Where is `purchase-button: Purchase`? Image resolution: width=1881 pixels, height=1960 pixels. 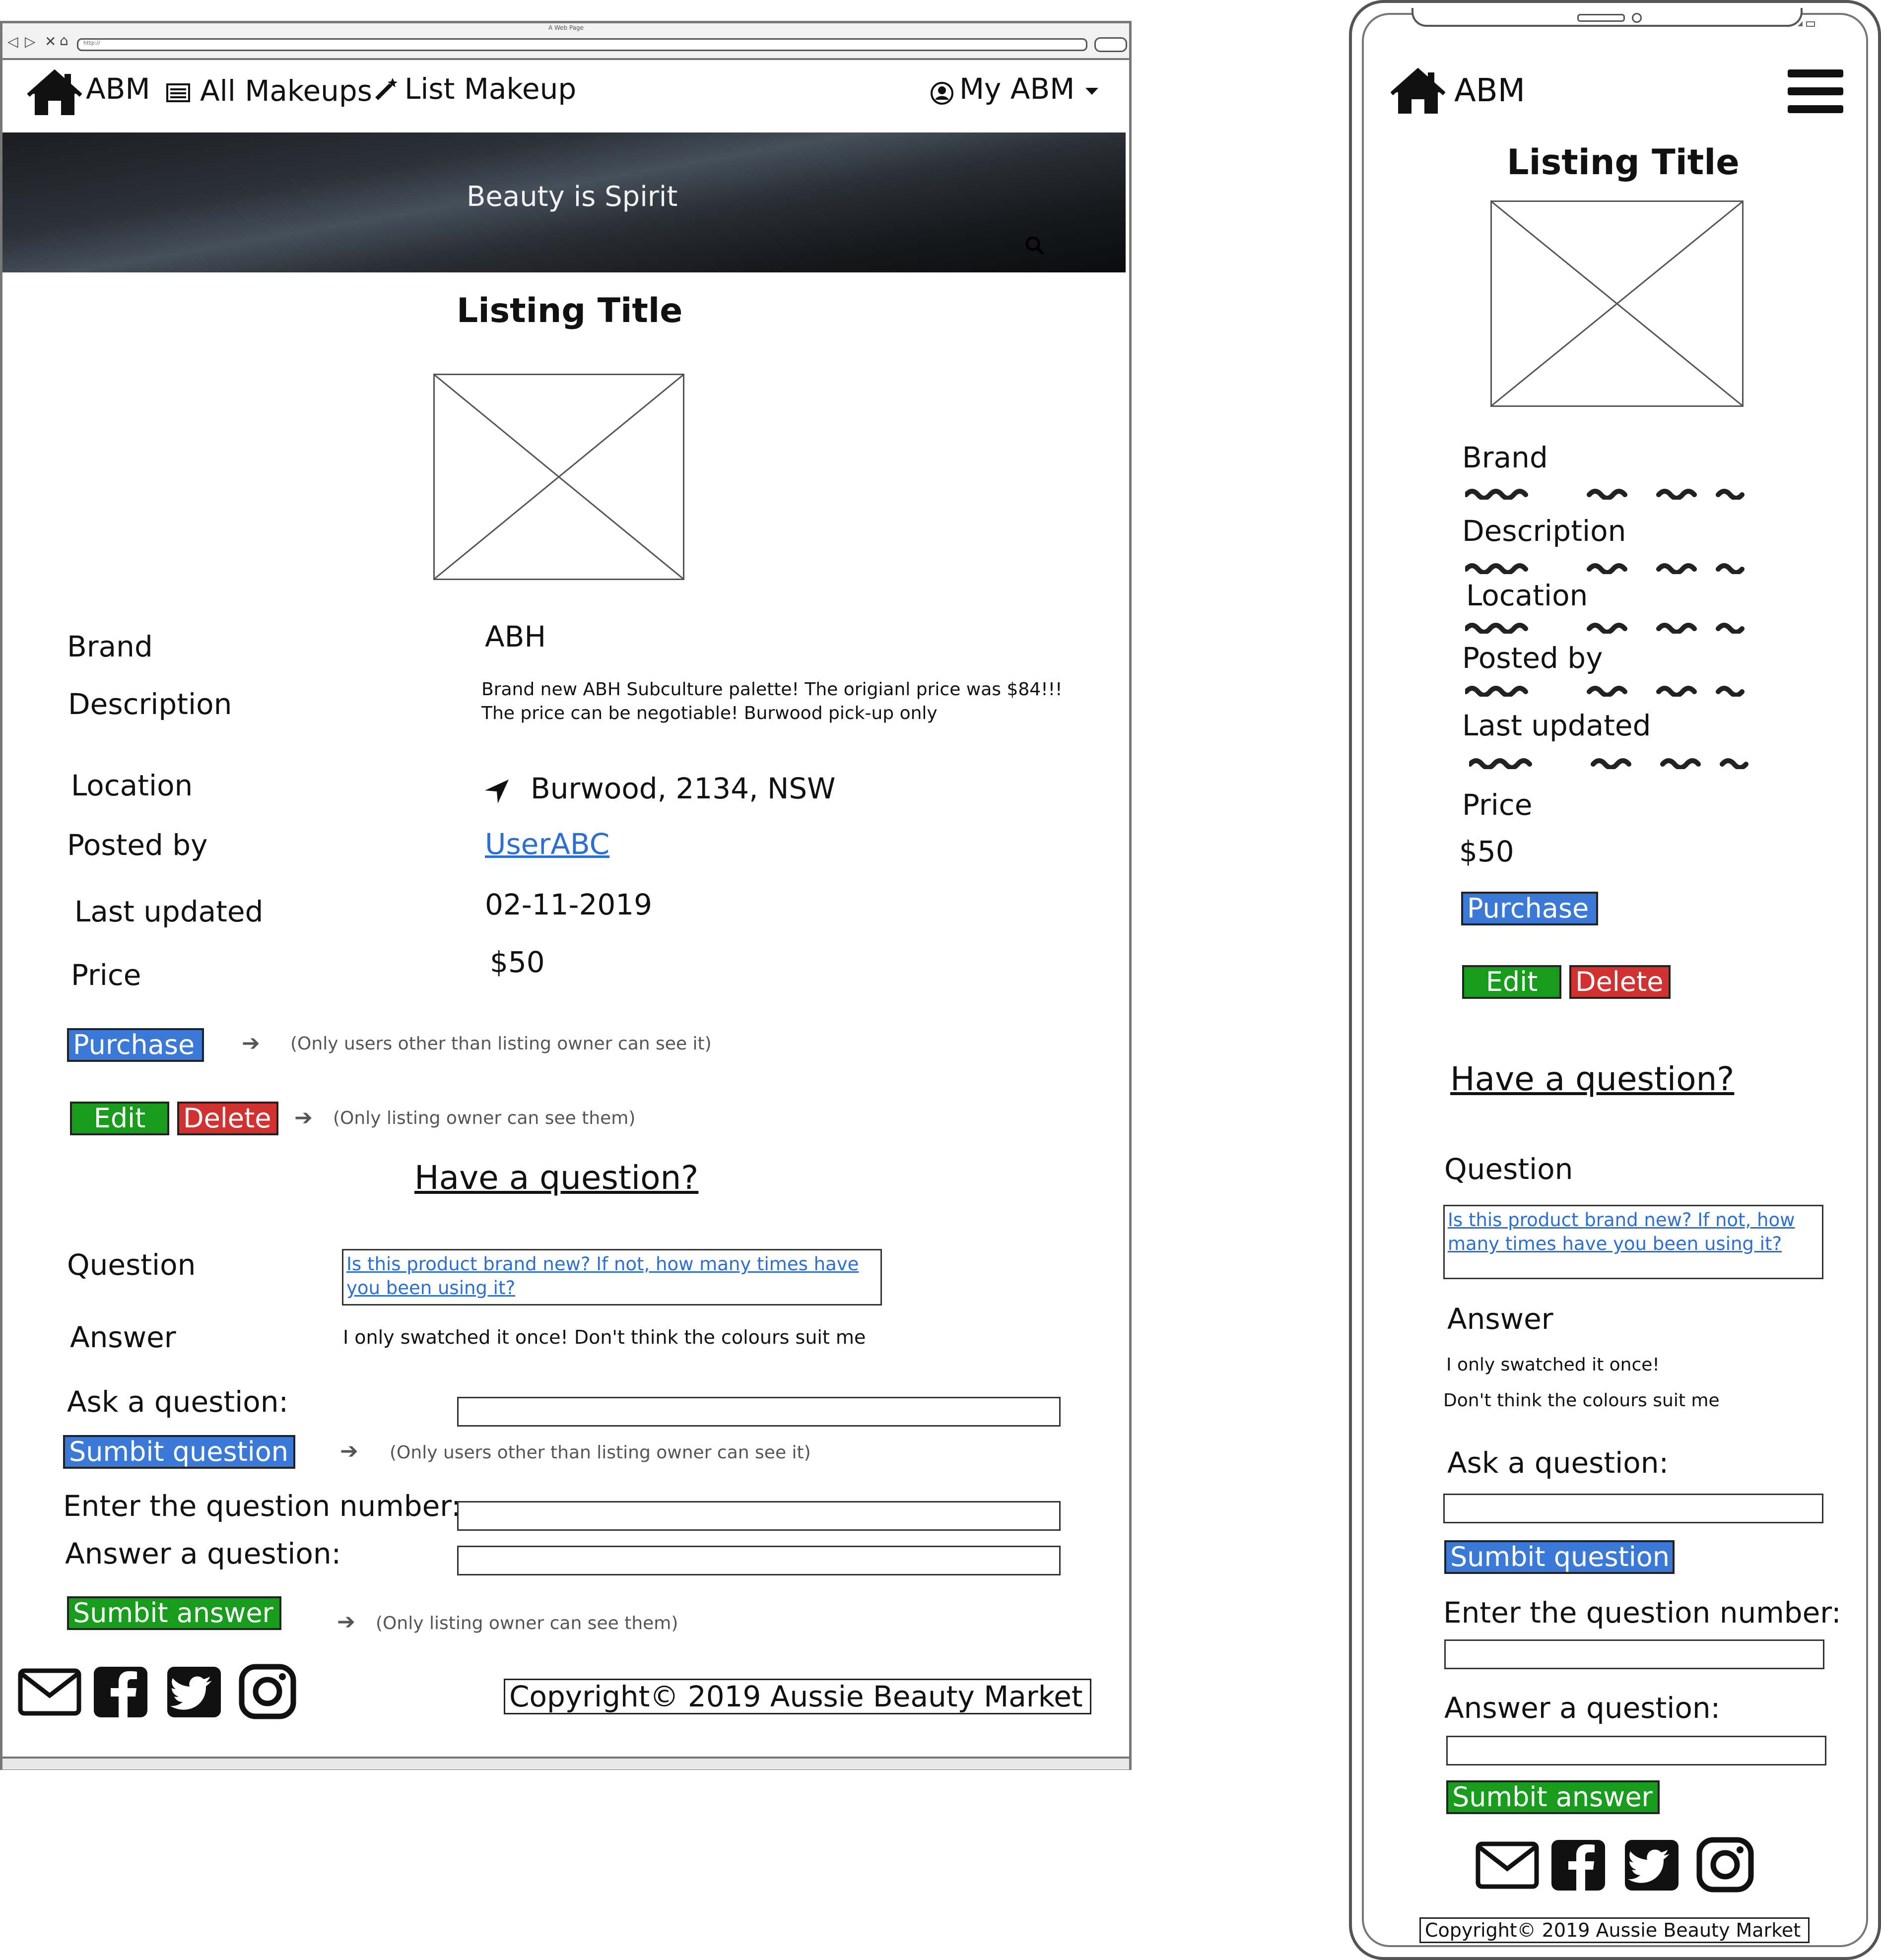
purchase-button: Purchase is located at coordinates (135, 1045).